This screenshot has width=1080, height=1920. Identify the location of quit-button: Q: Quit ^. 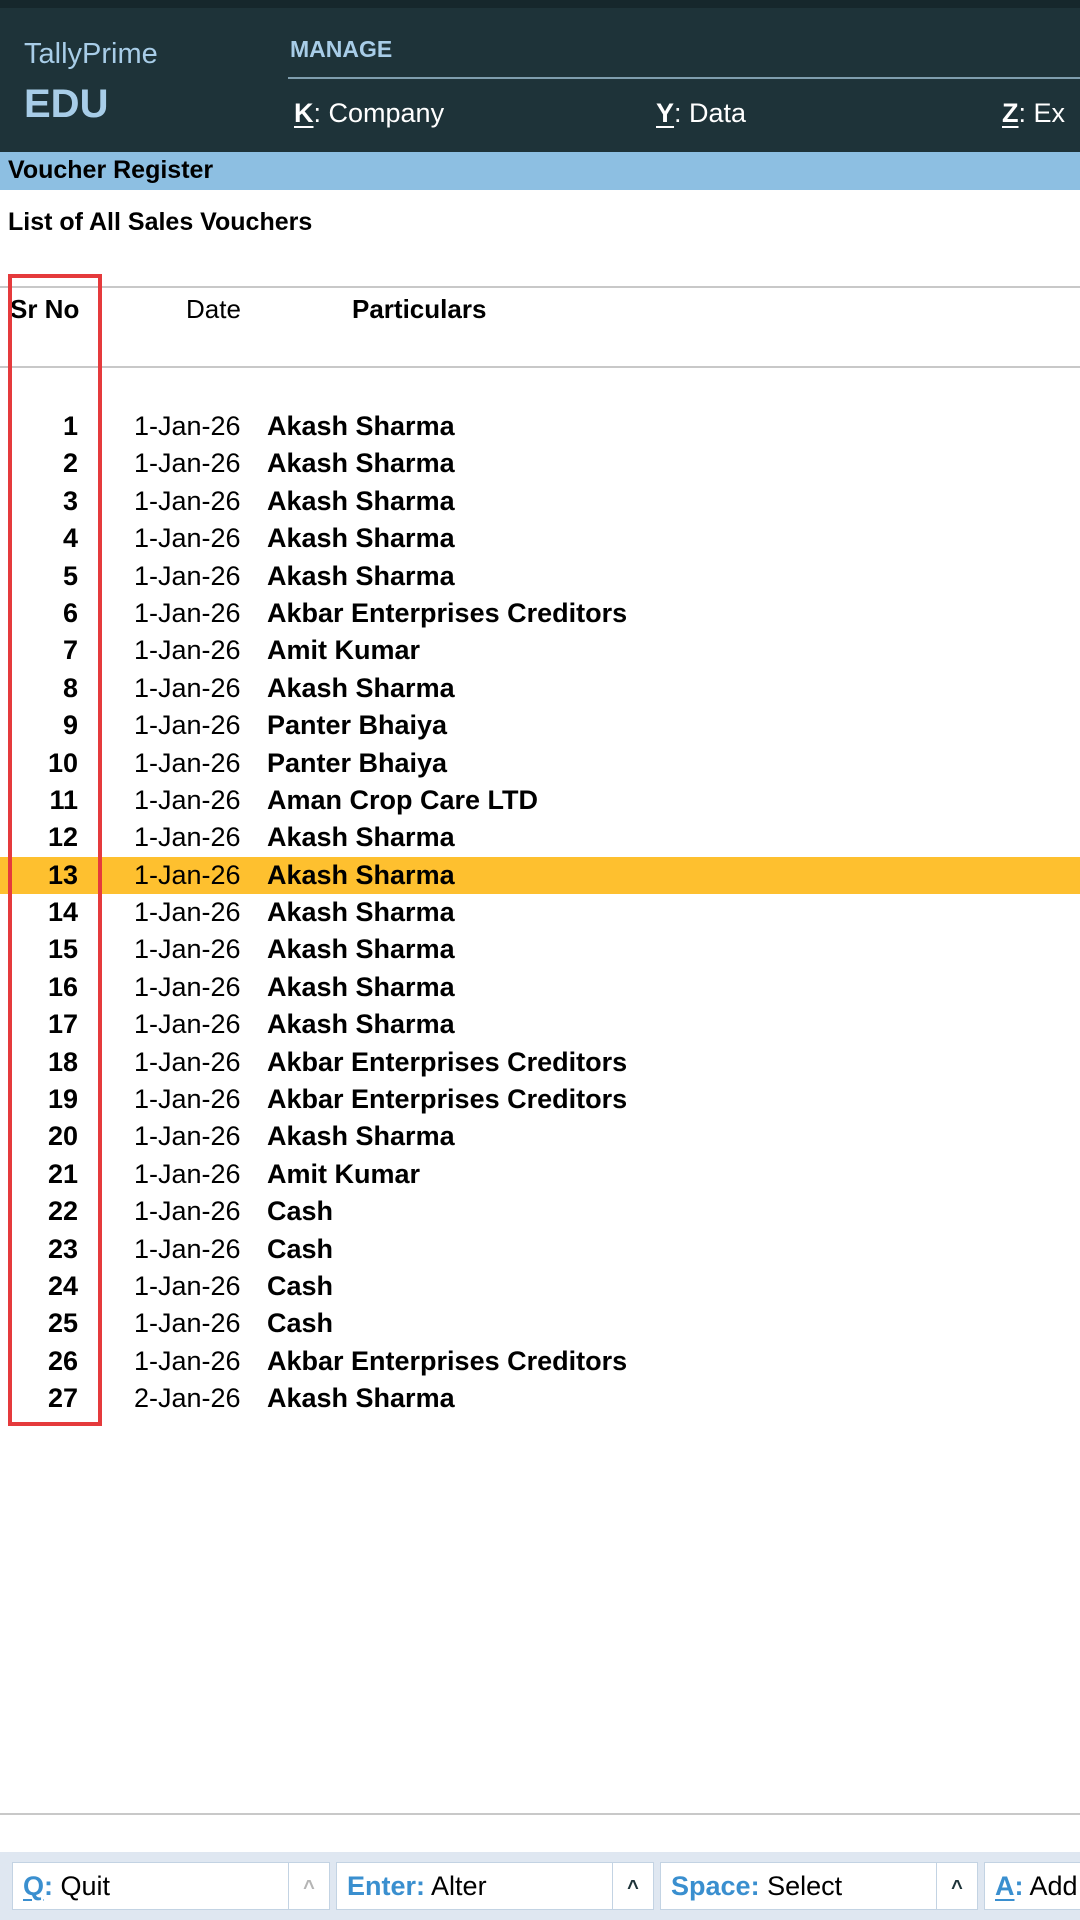
(171, 1886).